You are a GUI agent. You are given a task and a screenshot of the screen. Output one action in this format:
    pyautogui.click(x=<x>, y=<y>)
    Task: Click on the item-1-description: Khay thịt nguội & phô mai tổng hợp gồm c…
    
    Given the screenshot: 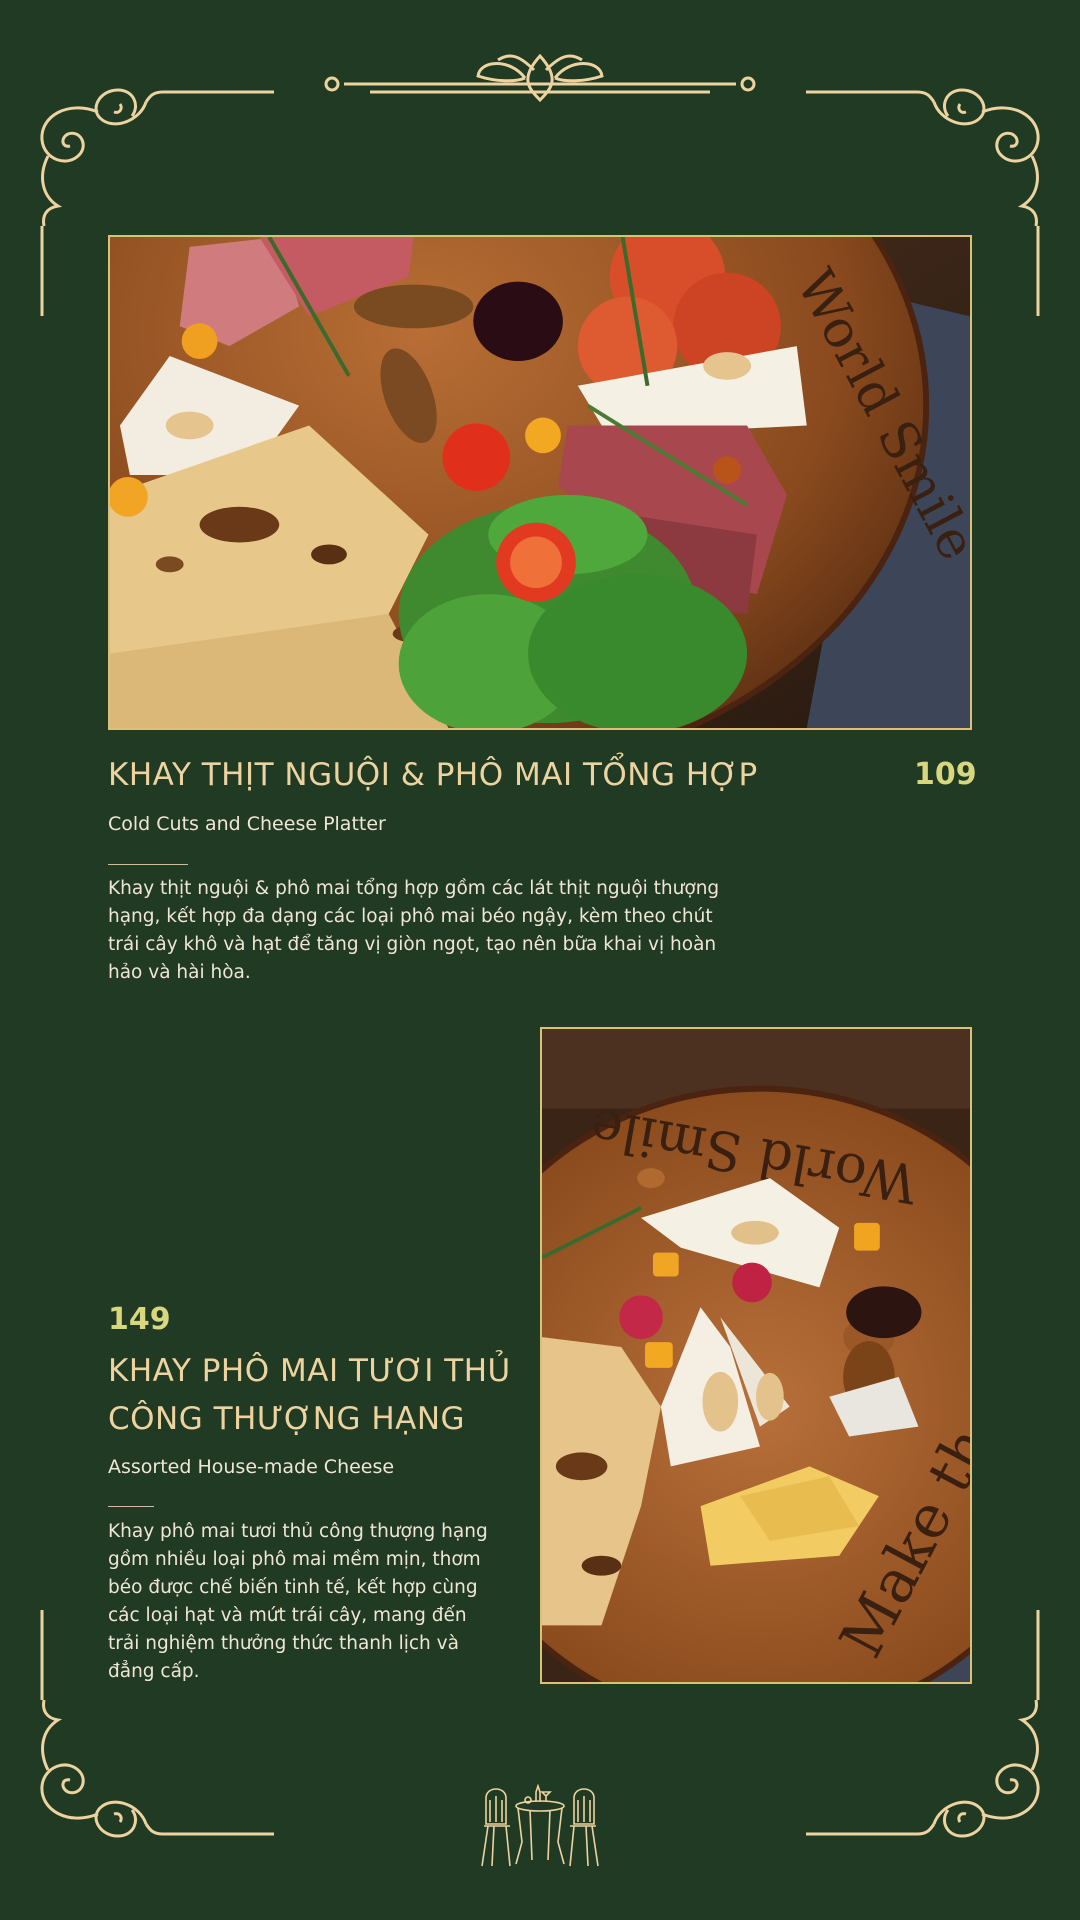 What is the action you would take?
    pyautogui.click(x=414, y=930)
    